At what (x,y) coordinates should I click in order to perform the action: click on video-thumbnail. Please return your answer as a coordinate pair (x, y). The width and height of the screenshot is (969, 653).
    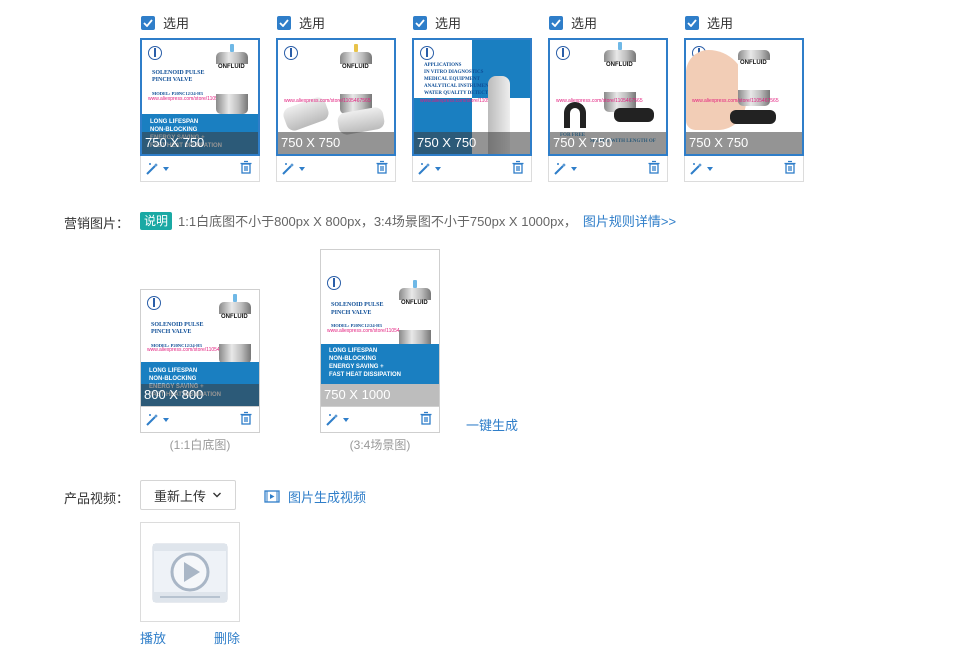
    Looking at the image, I should click on (190, 572).